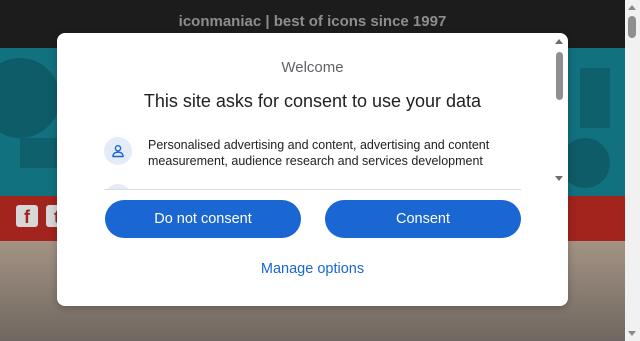 The width and height of the screenshot is (640, 341). Describe the element at coordinates (632, 333) in the screenshot. I see `scroll-down-arrow-icon` at that location.